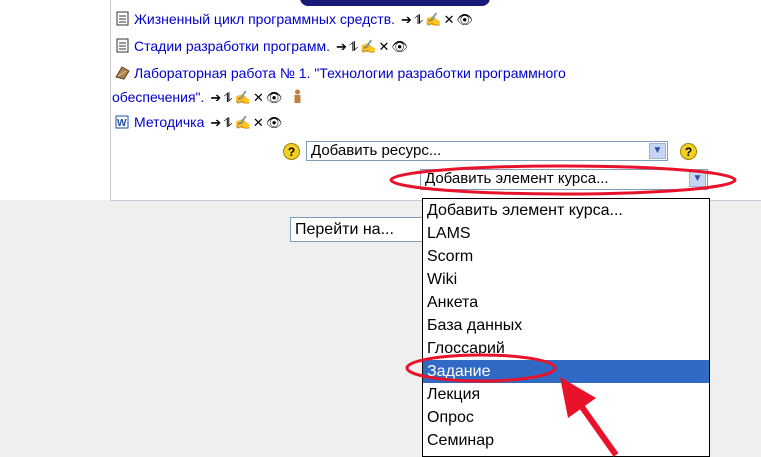 The image size is (761, 457). I want to click on annotation-arrow, so click(596, 427).